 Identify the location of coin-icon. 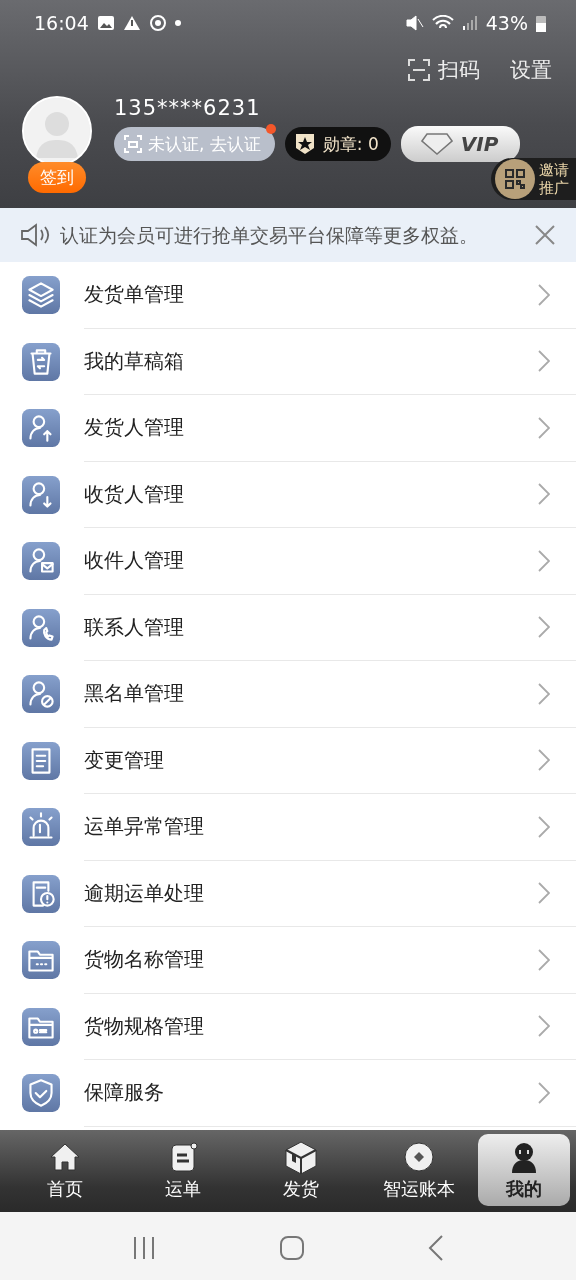
(419, 1157).